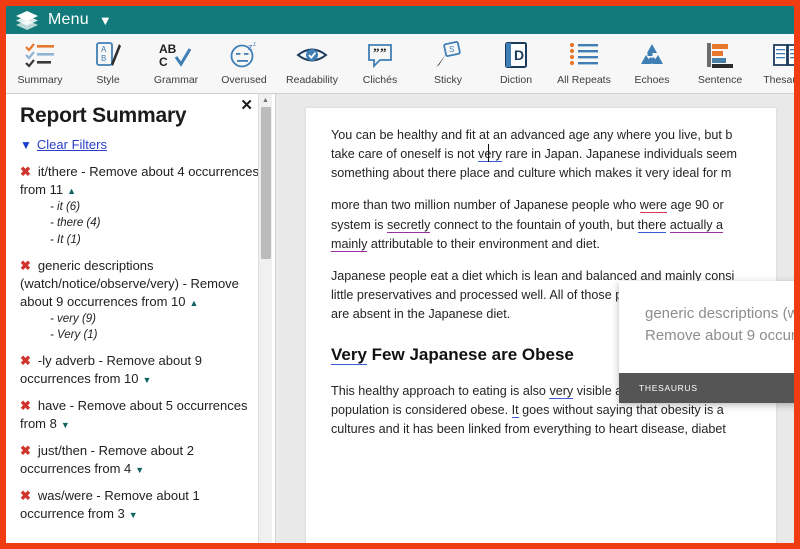  What do you see at coordinates (74, 335) in the screenshot?
I see `rule-sub-item: - Very (1)` at bounding box center [74, 335].